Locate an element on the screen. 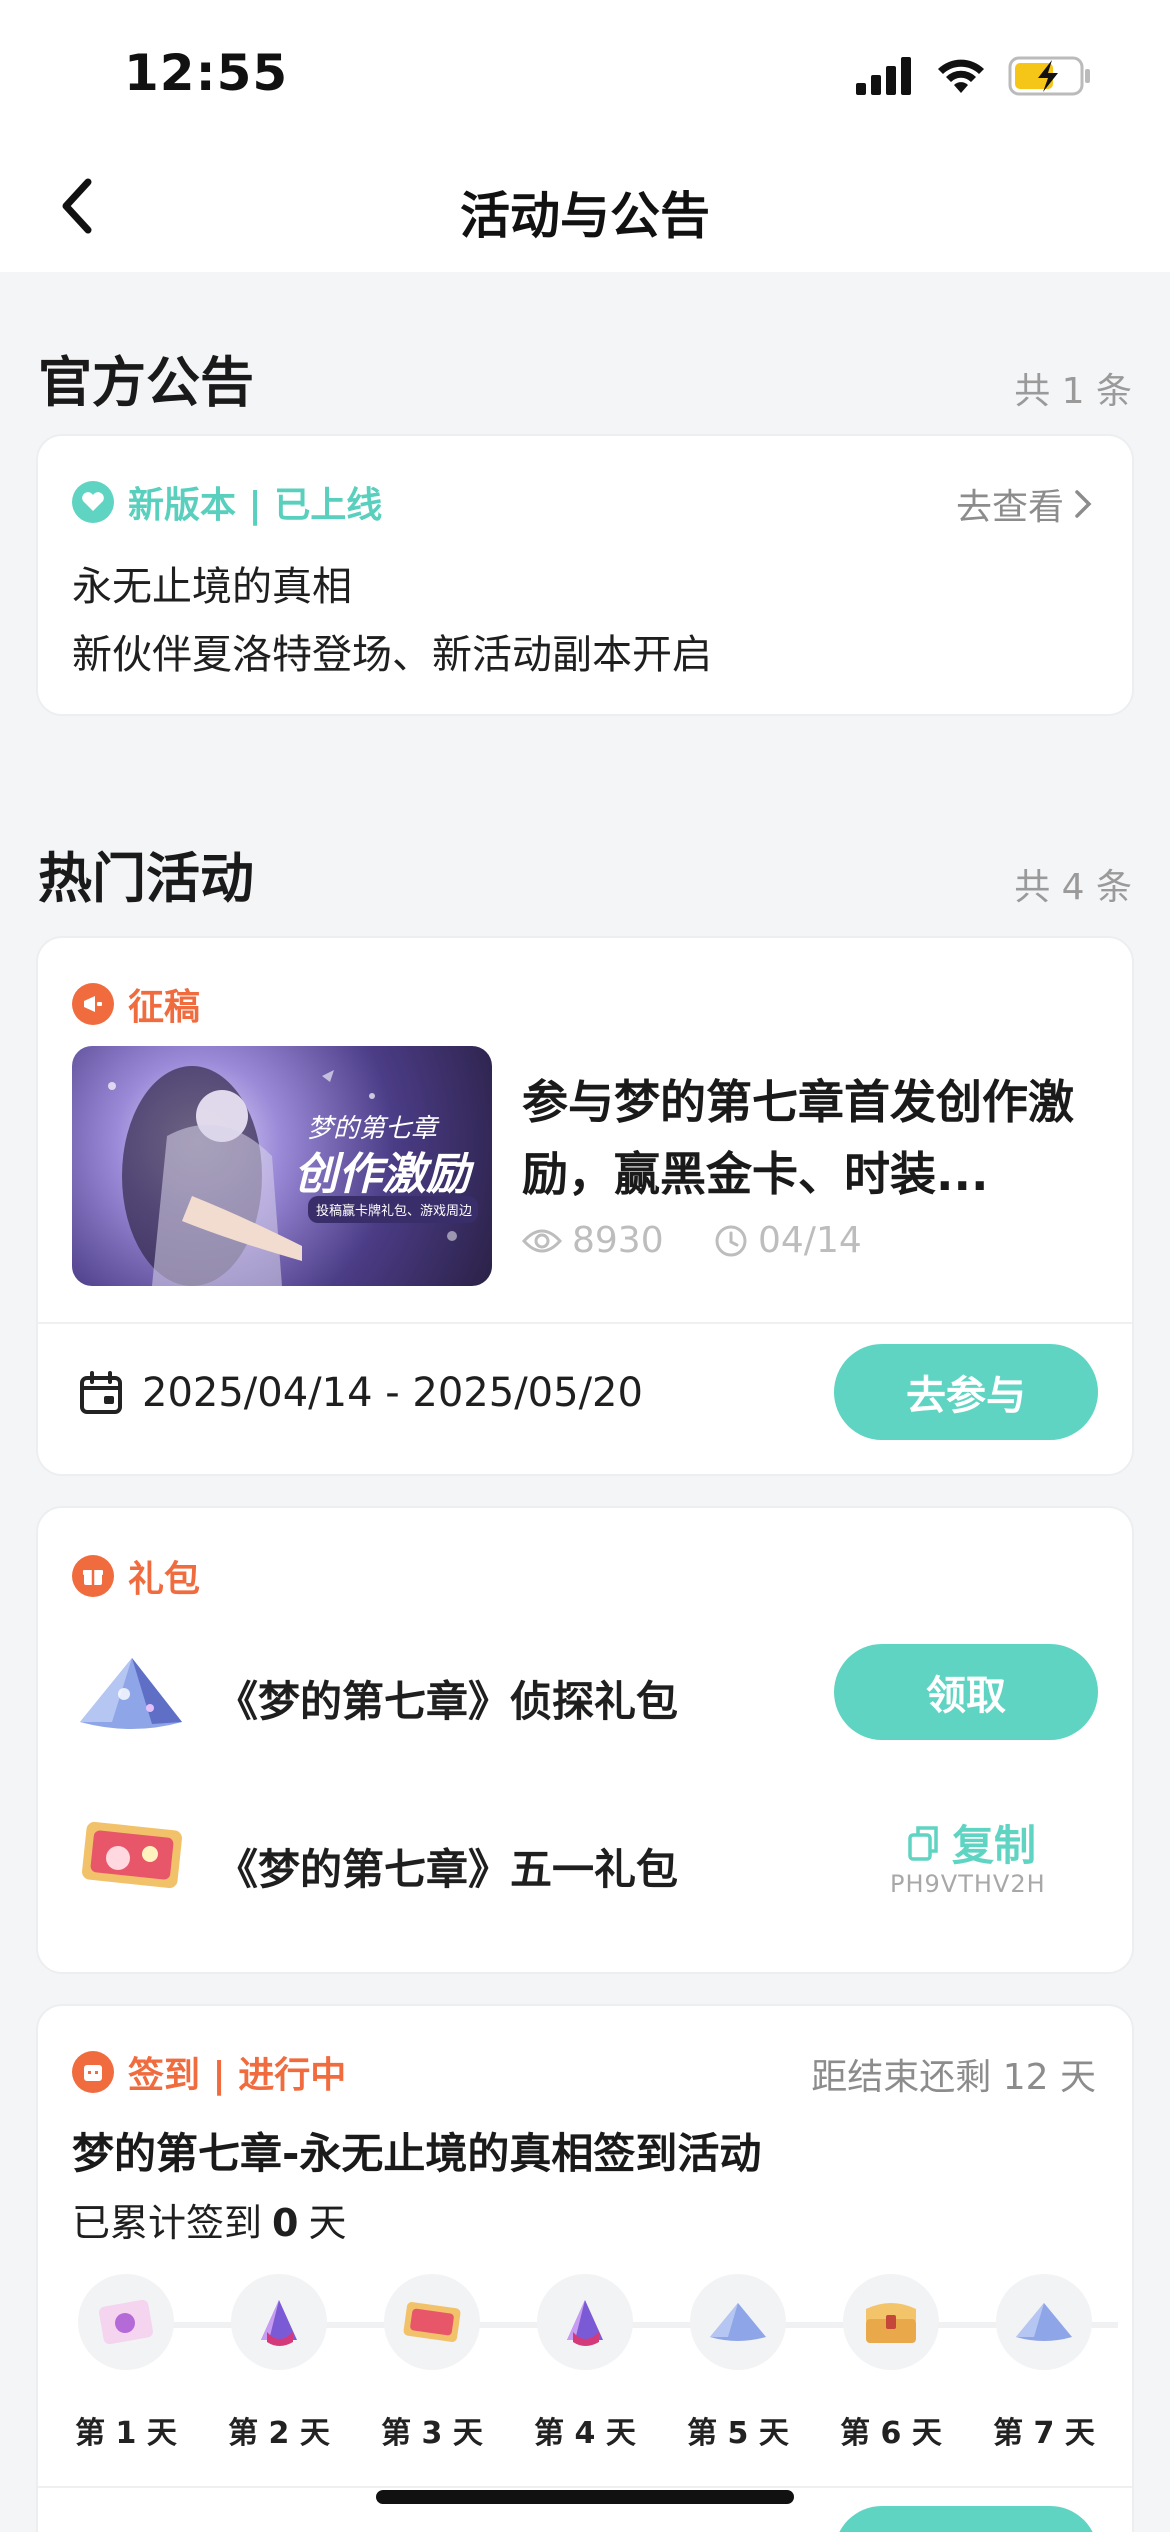 This screenshot has height=2532, width=1170. day-label: 第 7 天 is located at coordinates (1044, 2433).